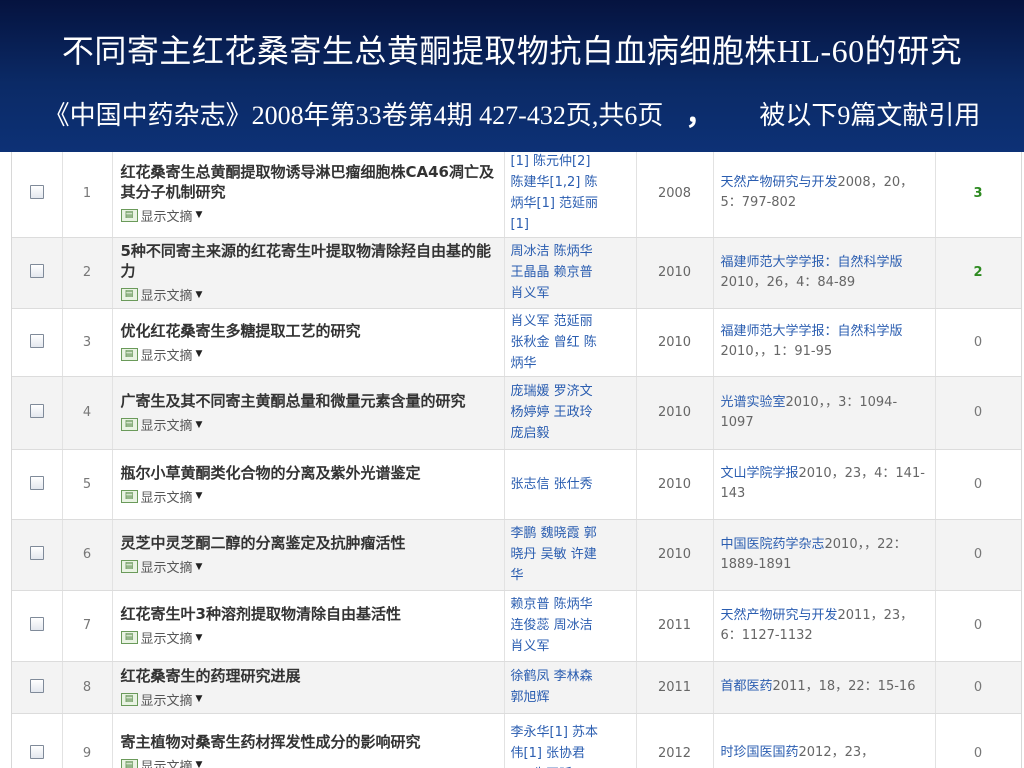  I want to click on article-title-link: 红花桑寄生的药理研究进展, so click(308, 676).